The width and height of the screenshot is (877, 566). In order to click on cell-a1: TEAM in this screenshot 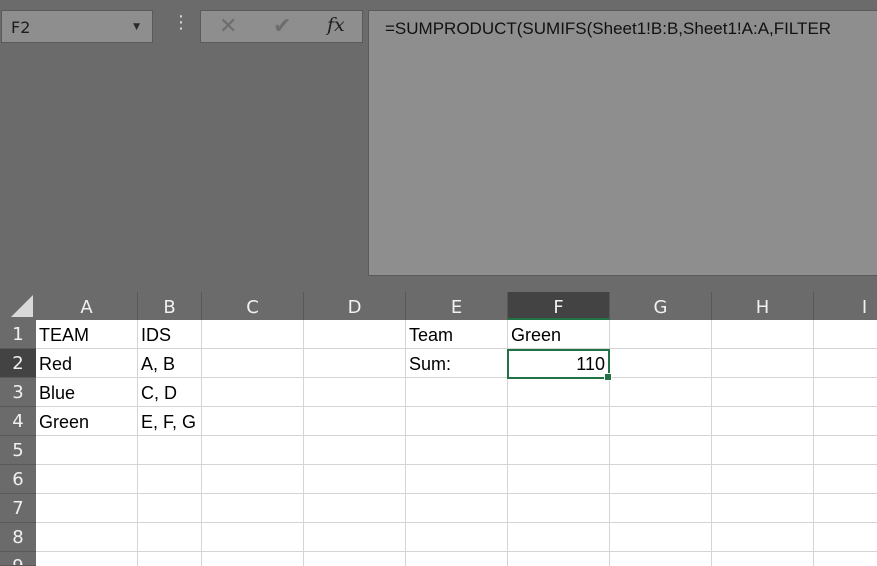, I will do `click(86, 334)`.